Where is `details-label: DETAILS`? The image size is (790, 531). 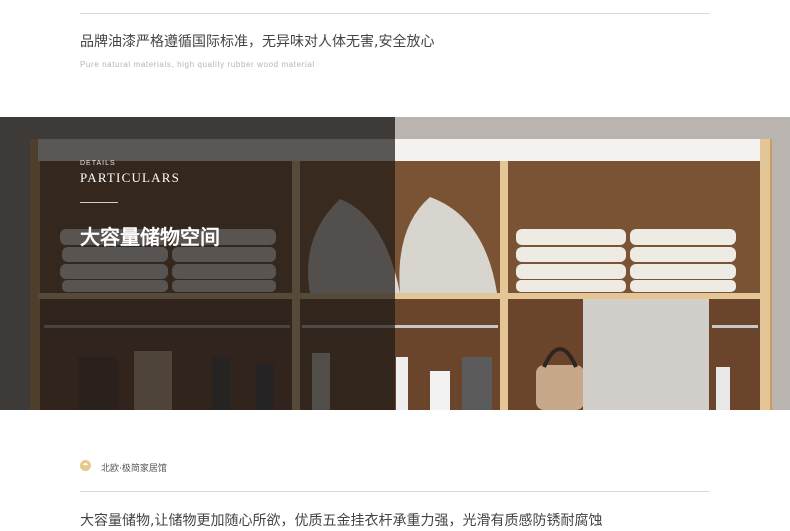
details-label: DETAILS is located at coordinates (98, 163).